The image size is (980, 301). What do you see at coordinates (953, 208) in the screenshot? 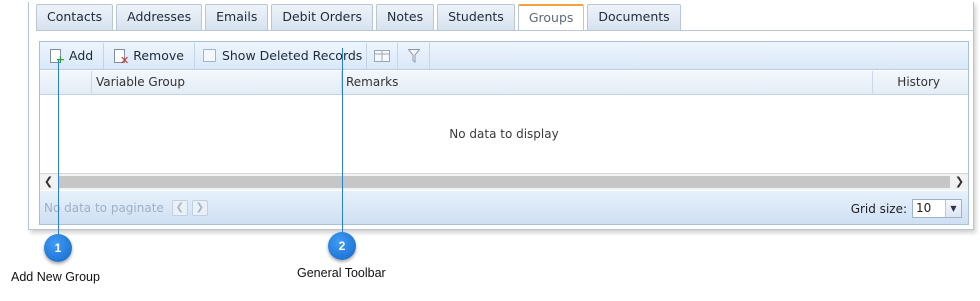
I see `dropdown-arrow-icon: ▼` at bounding box center [953, 208].